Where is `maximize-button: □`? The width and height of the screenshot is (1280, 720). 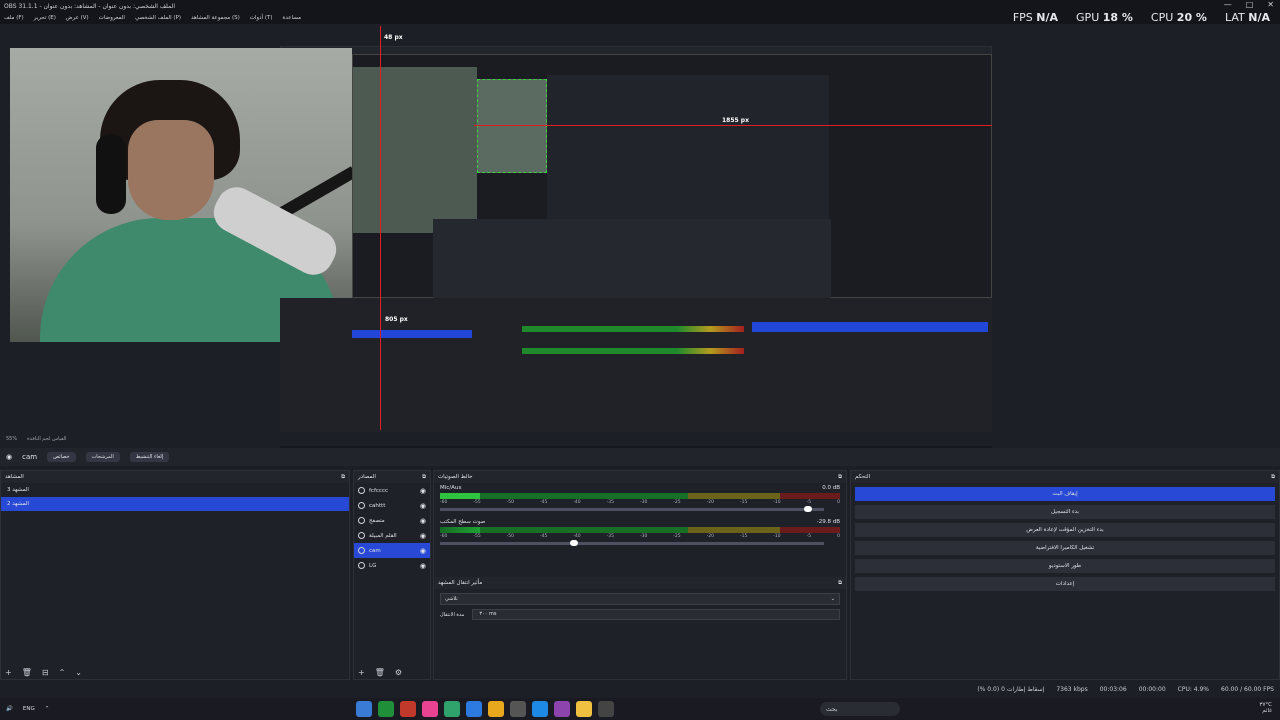 maximize-button: □ is located at coordinates (1250, 4).